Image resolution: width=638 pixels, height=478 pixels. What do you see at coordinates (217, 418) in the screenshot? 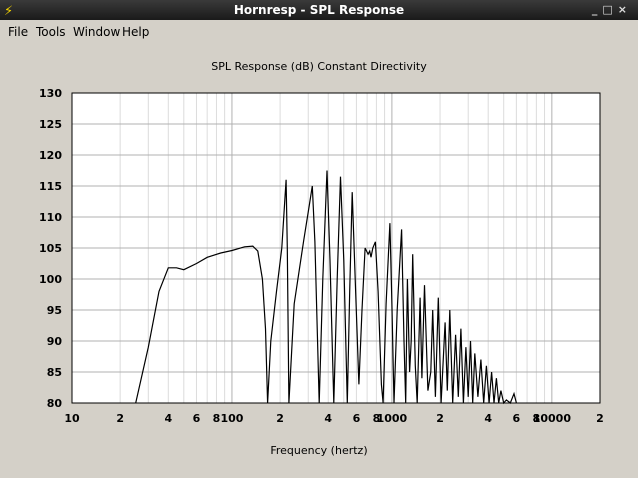
I see `x-tick-label: 8` at bounding box center [217, 418].